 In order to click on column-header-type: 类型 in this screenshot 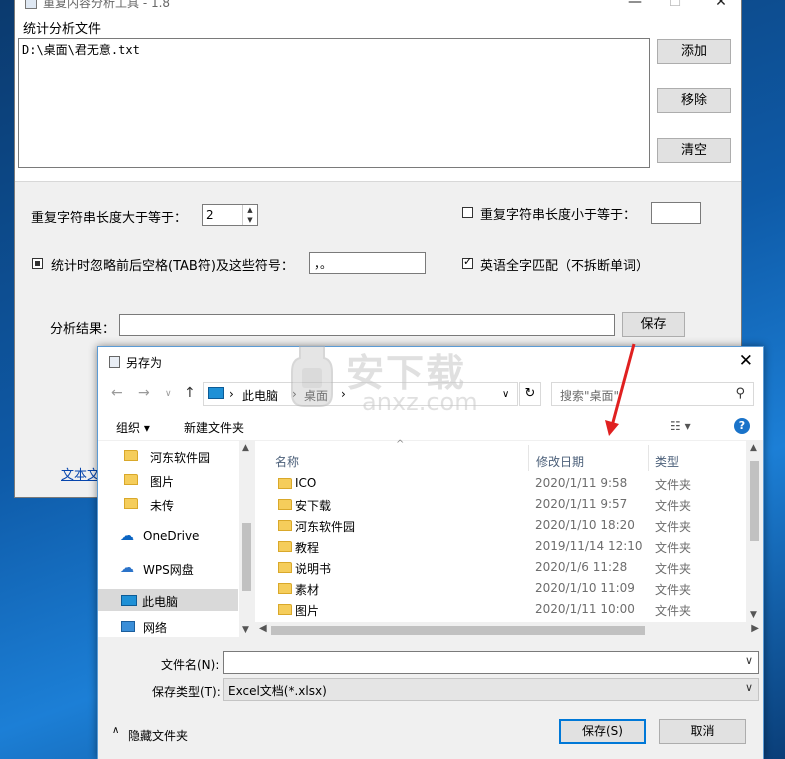, I will do `click(667, 461)`.